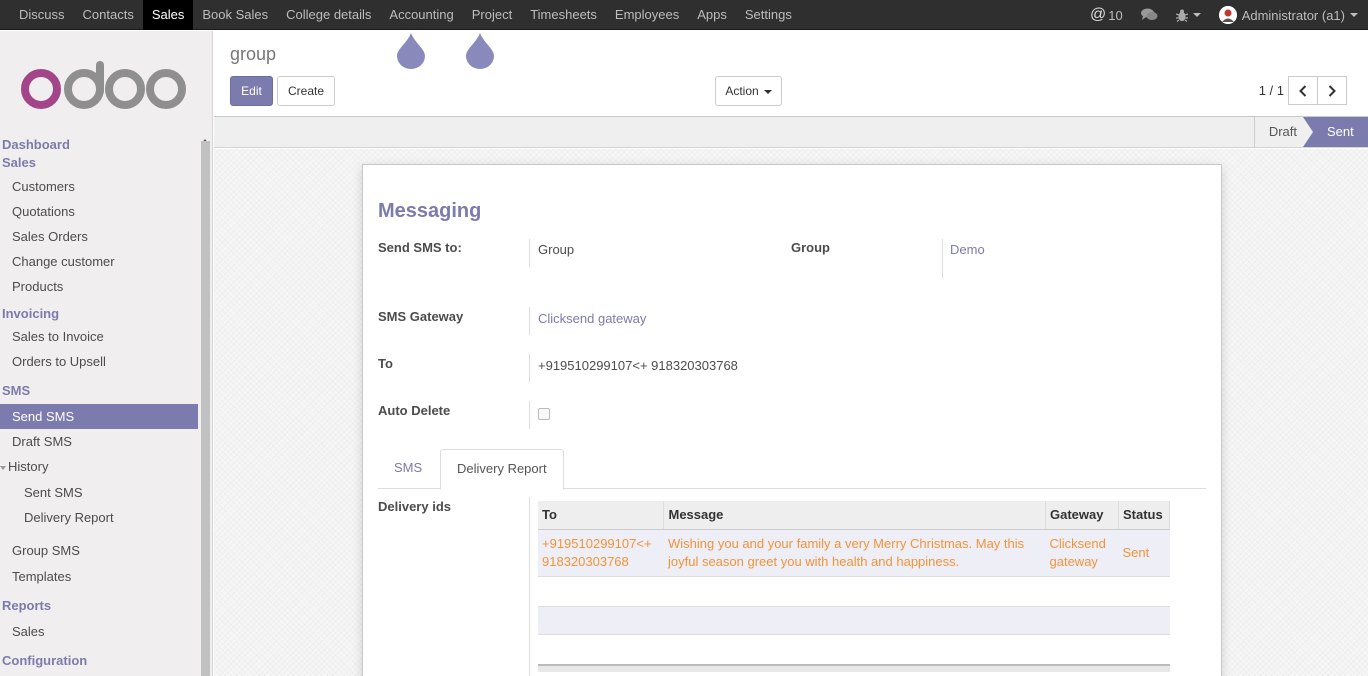 The width and height of the screenshot is (1368, 676). What do you see at coordinates (408, 469) in the screenshot?
I see `tab-sms: SMS` at bounding box center [408, 469].